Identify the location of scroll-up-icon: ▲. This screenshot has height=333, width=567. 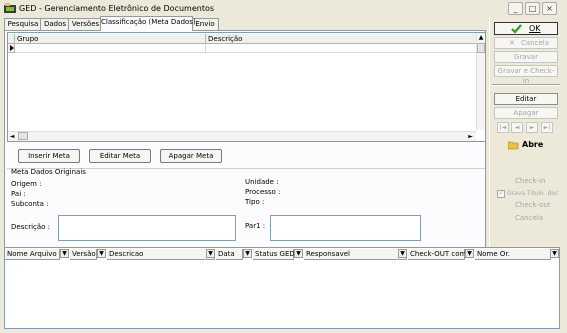
(481, 37).